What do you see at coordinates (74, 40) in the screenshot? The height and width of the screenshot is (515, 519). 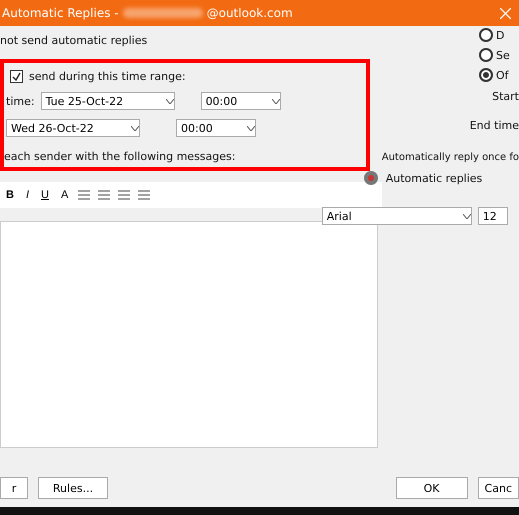 I see `option-label: not send automatic replies` at bounding box center [74, 40].